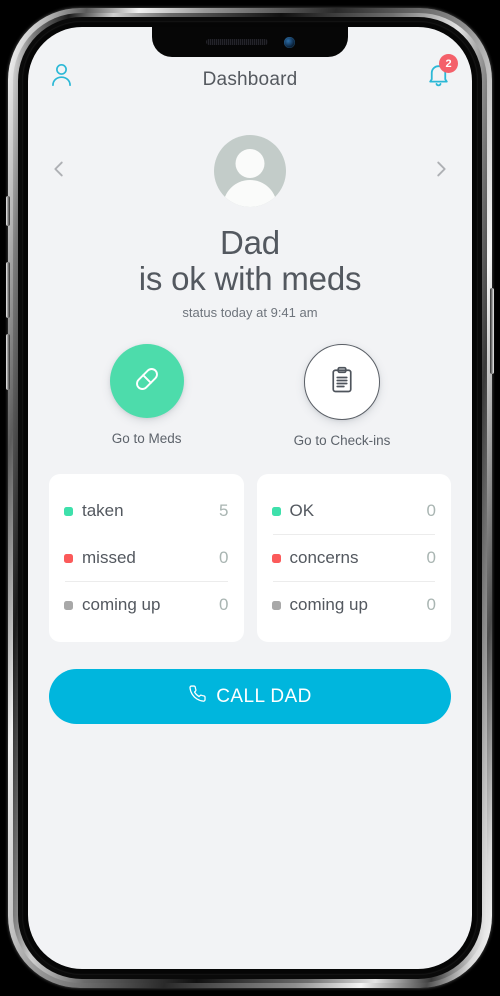  I want to click on status-text: is ok with meds, so click(250, 278).